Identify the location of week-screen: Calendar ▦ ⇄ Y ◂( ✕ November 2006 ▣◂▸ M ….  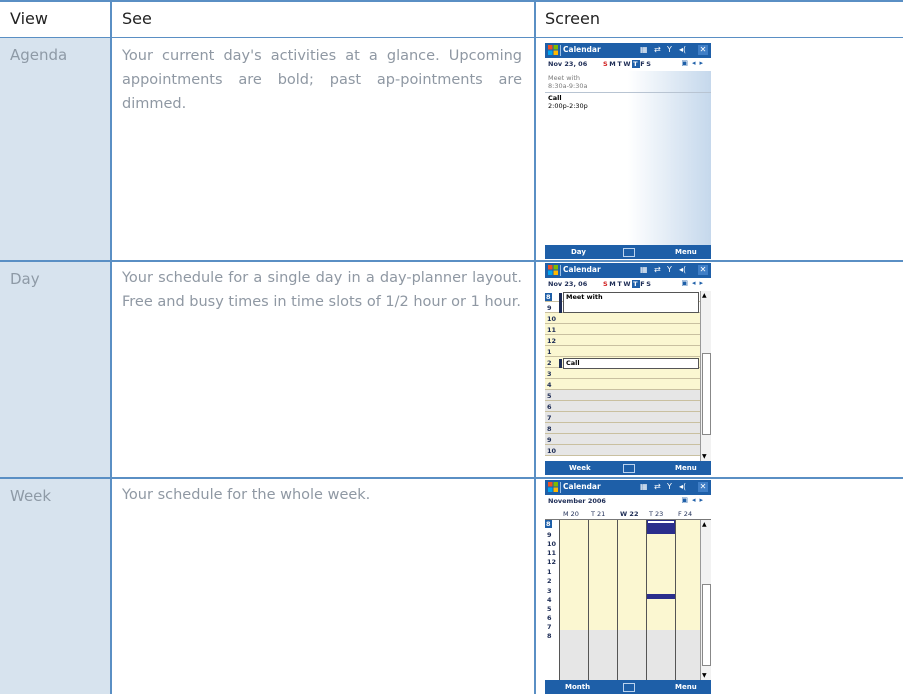
(628, 587).